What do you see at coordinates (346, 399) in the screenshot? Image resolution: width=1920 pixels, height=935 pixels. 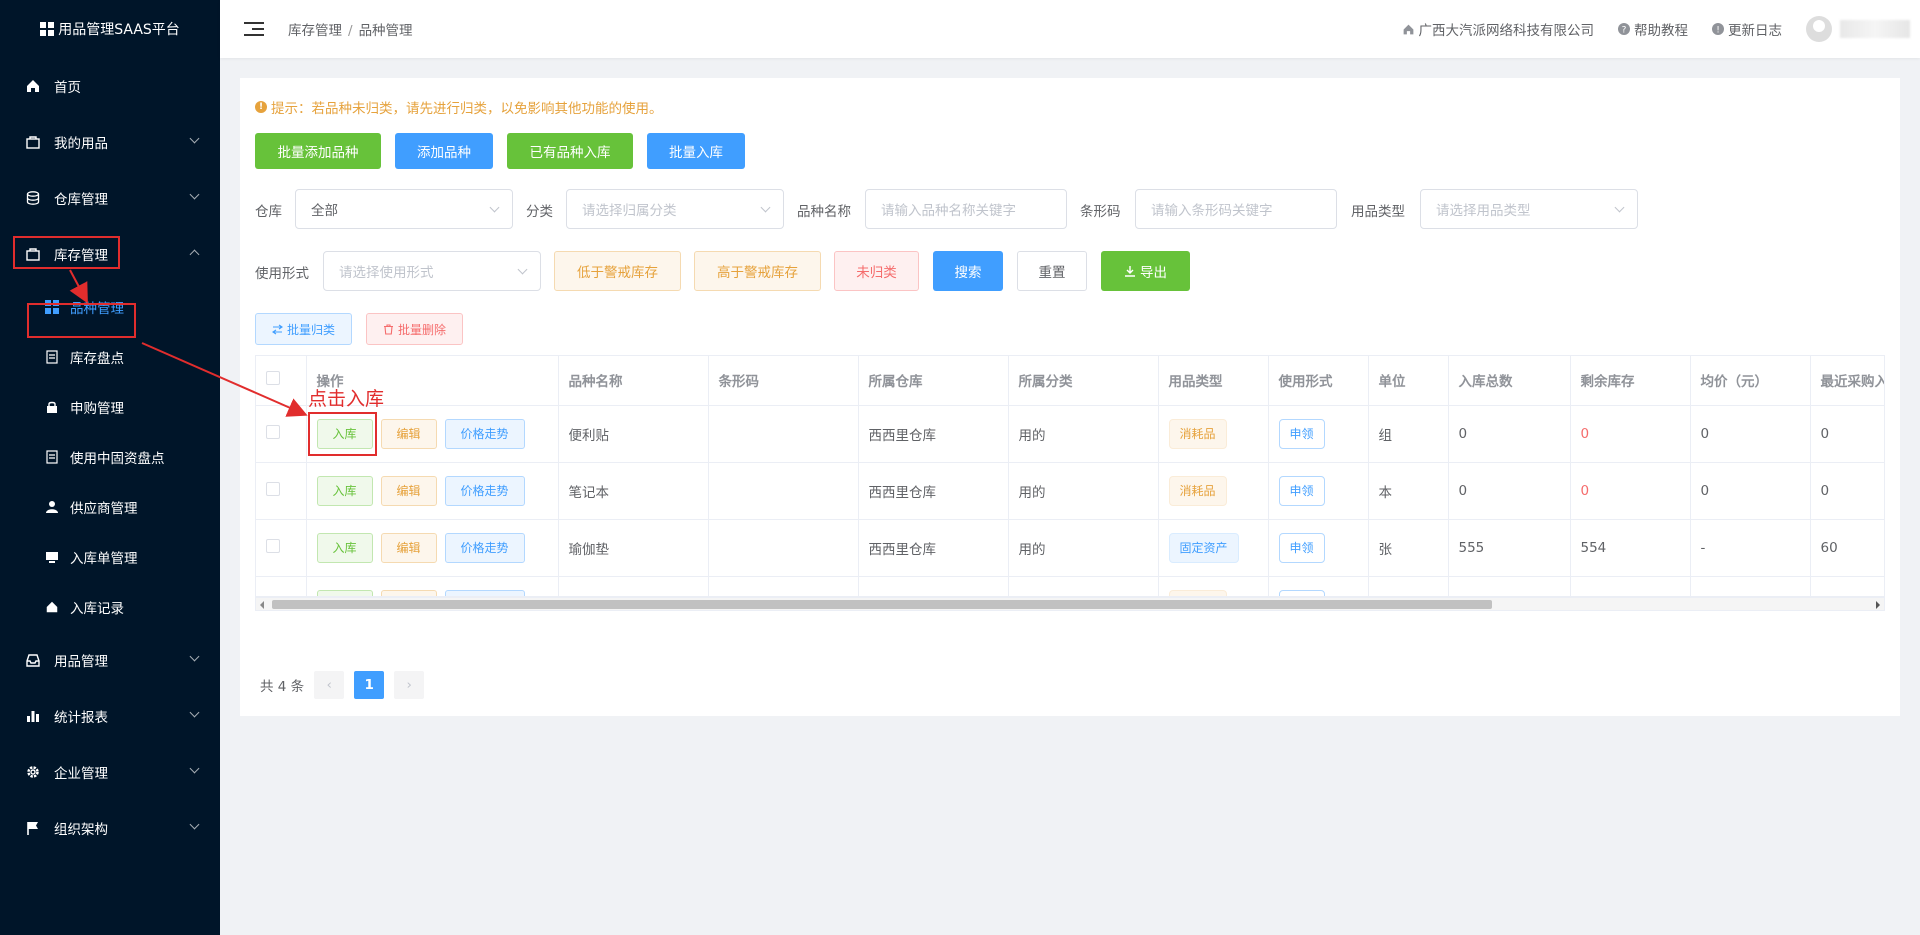 I see `annotation-text: 点击入库` at bounding box center [346, 399].